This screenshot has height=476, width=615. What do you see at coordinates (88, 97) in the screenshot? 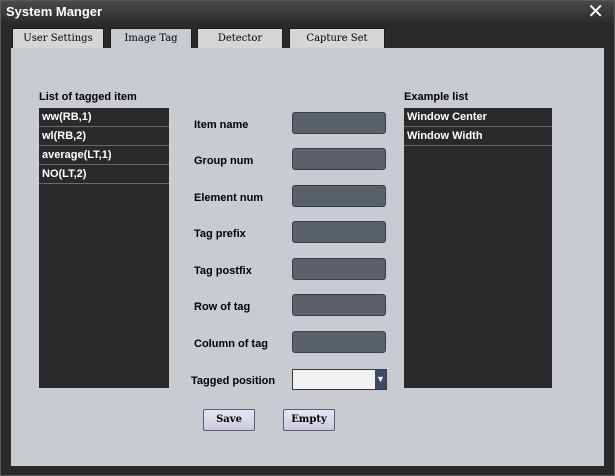
I see `tagged-list-label: List of tagged item` at bounding box center [88, 97].